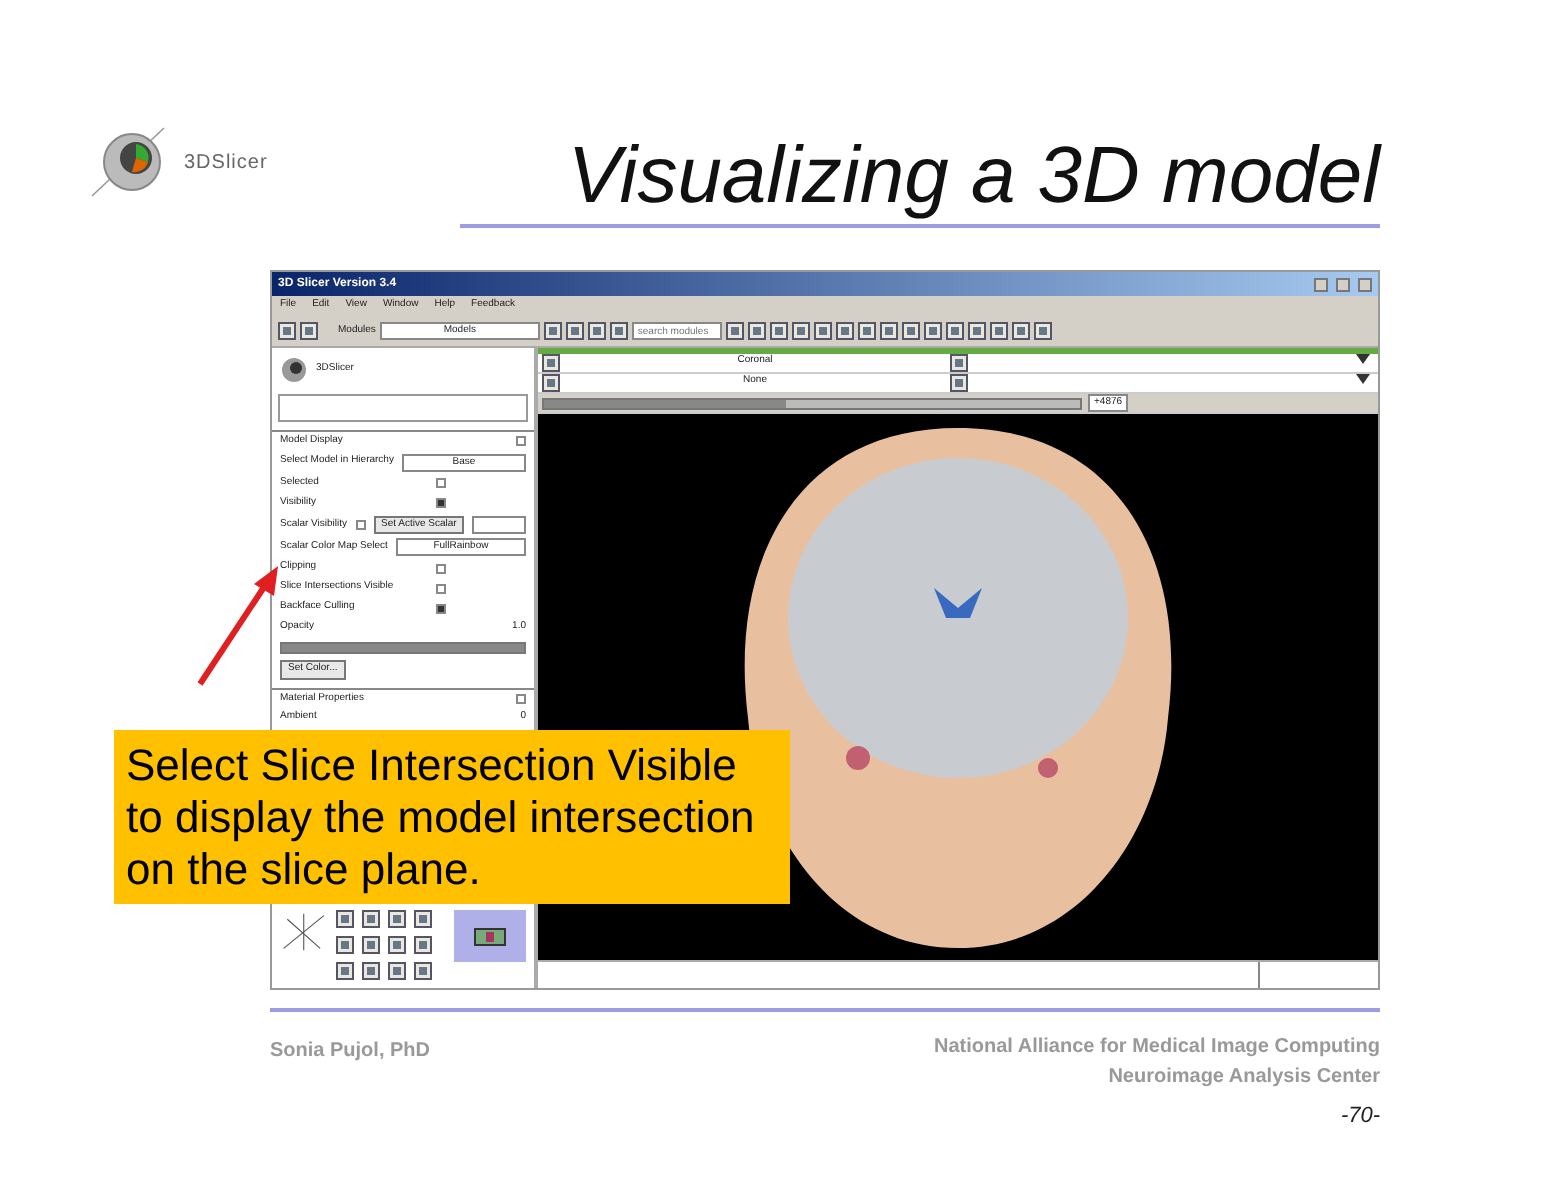 The width and height of the screenshot is (1552, 1200). Describe the element at coordinates (304, 932) in the screenshot. I see `axes-icon` at that location.